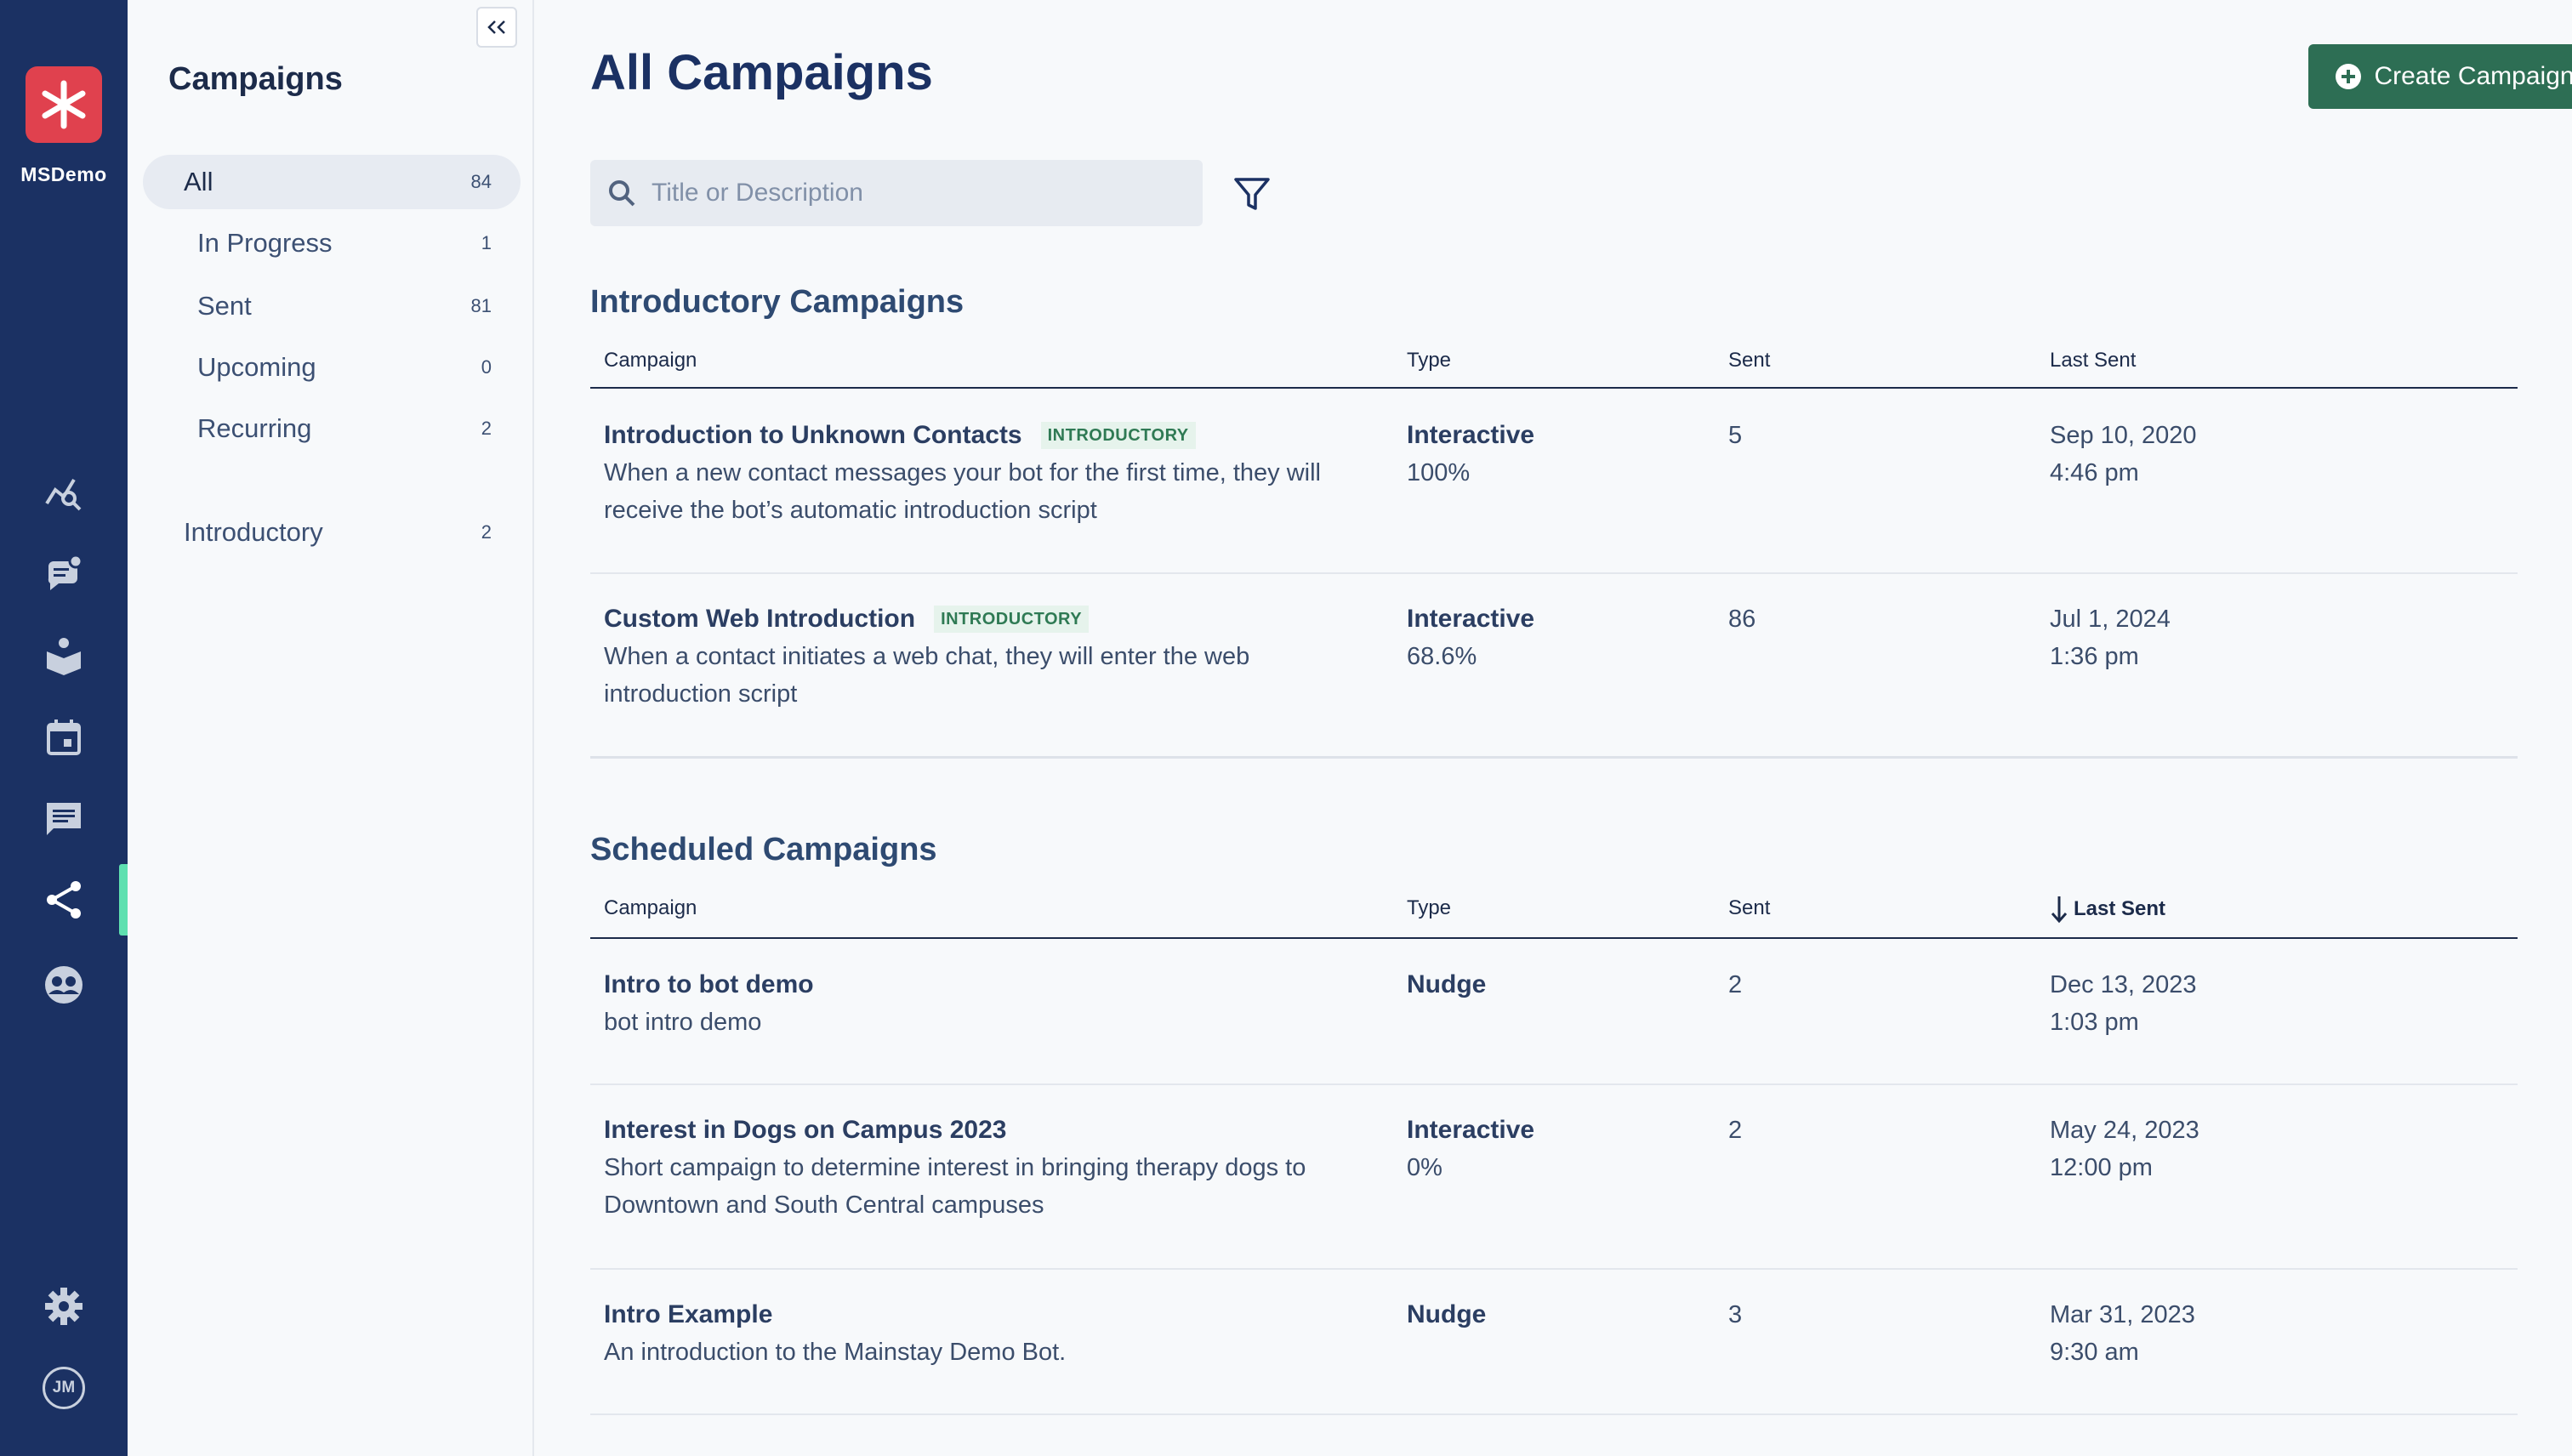 The image size is (2572, 1456). Describe the element at coordinates (332, 182) in the screenshot. I see `sidebar-item-all: All 84` at that location.